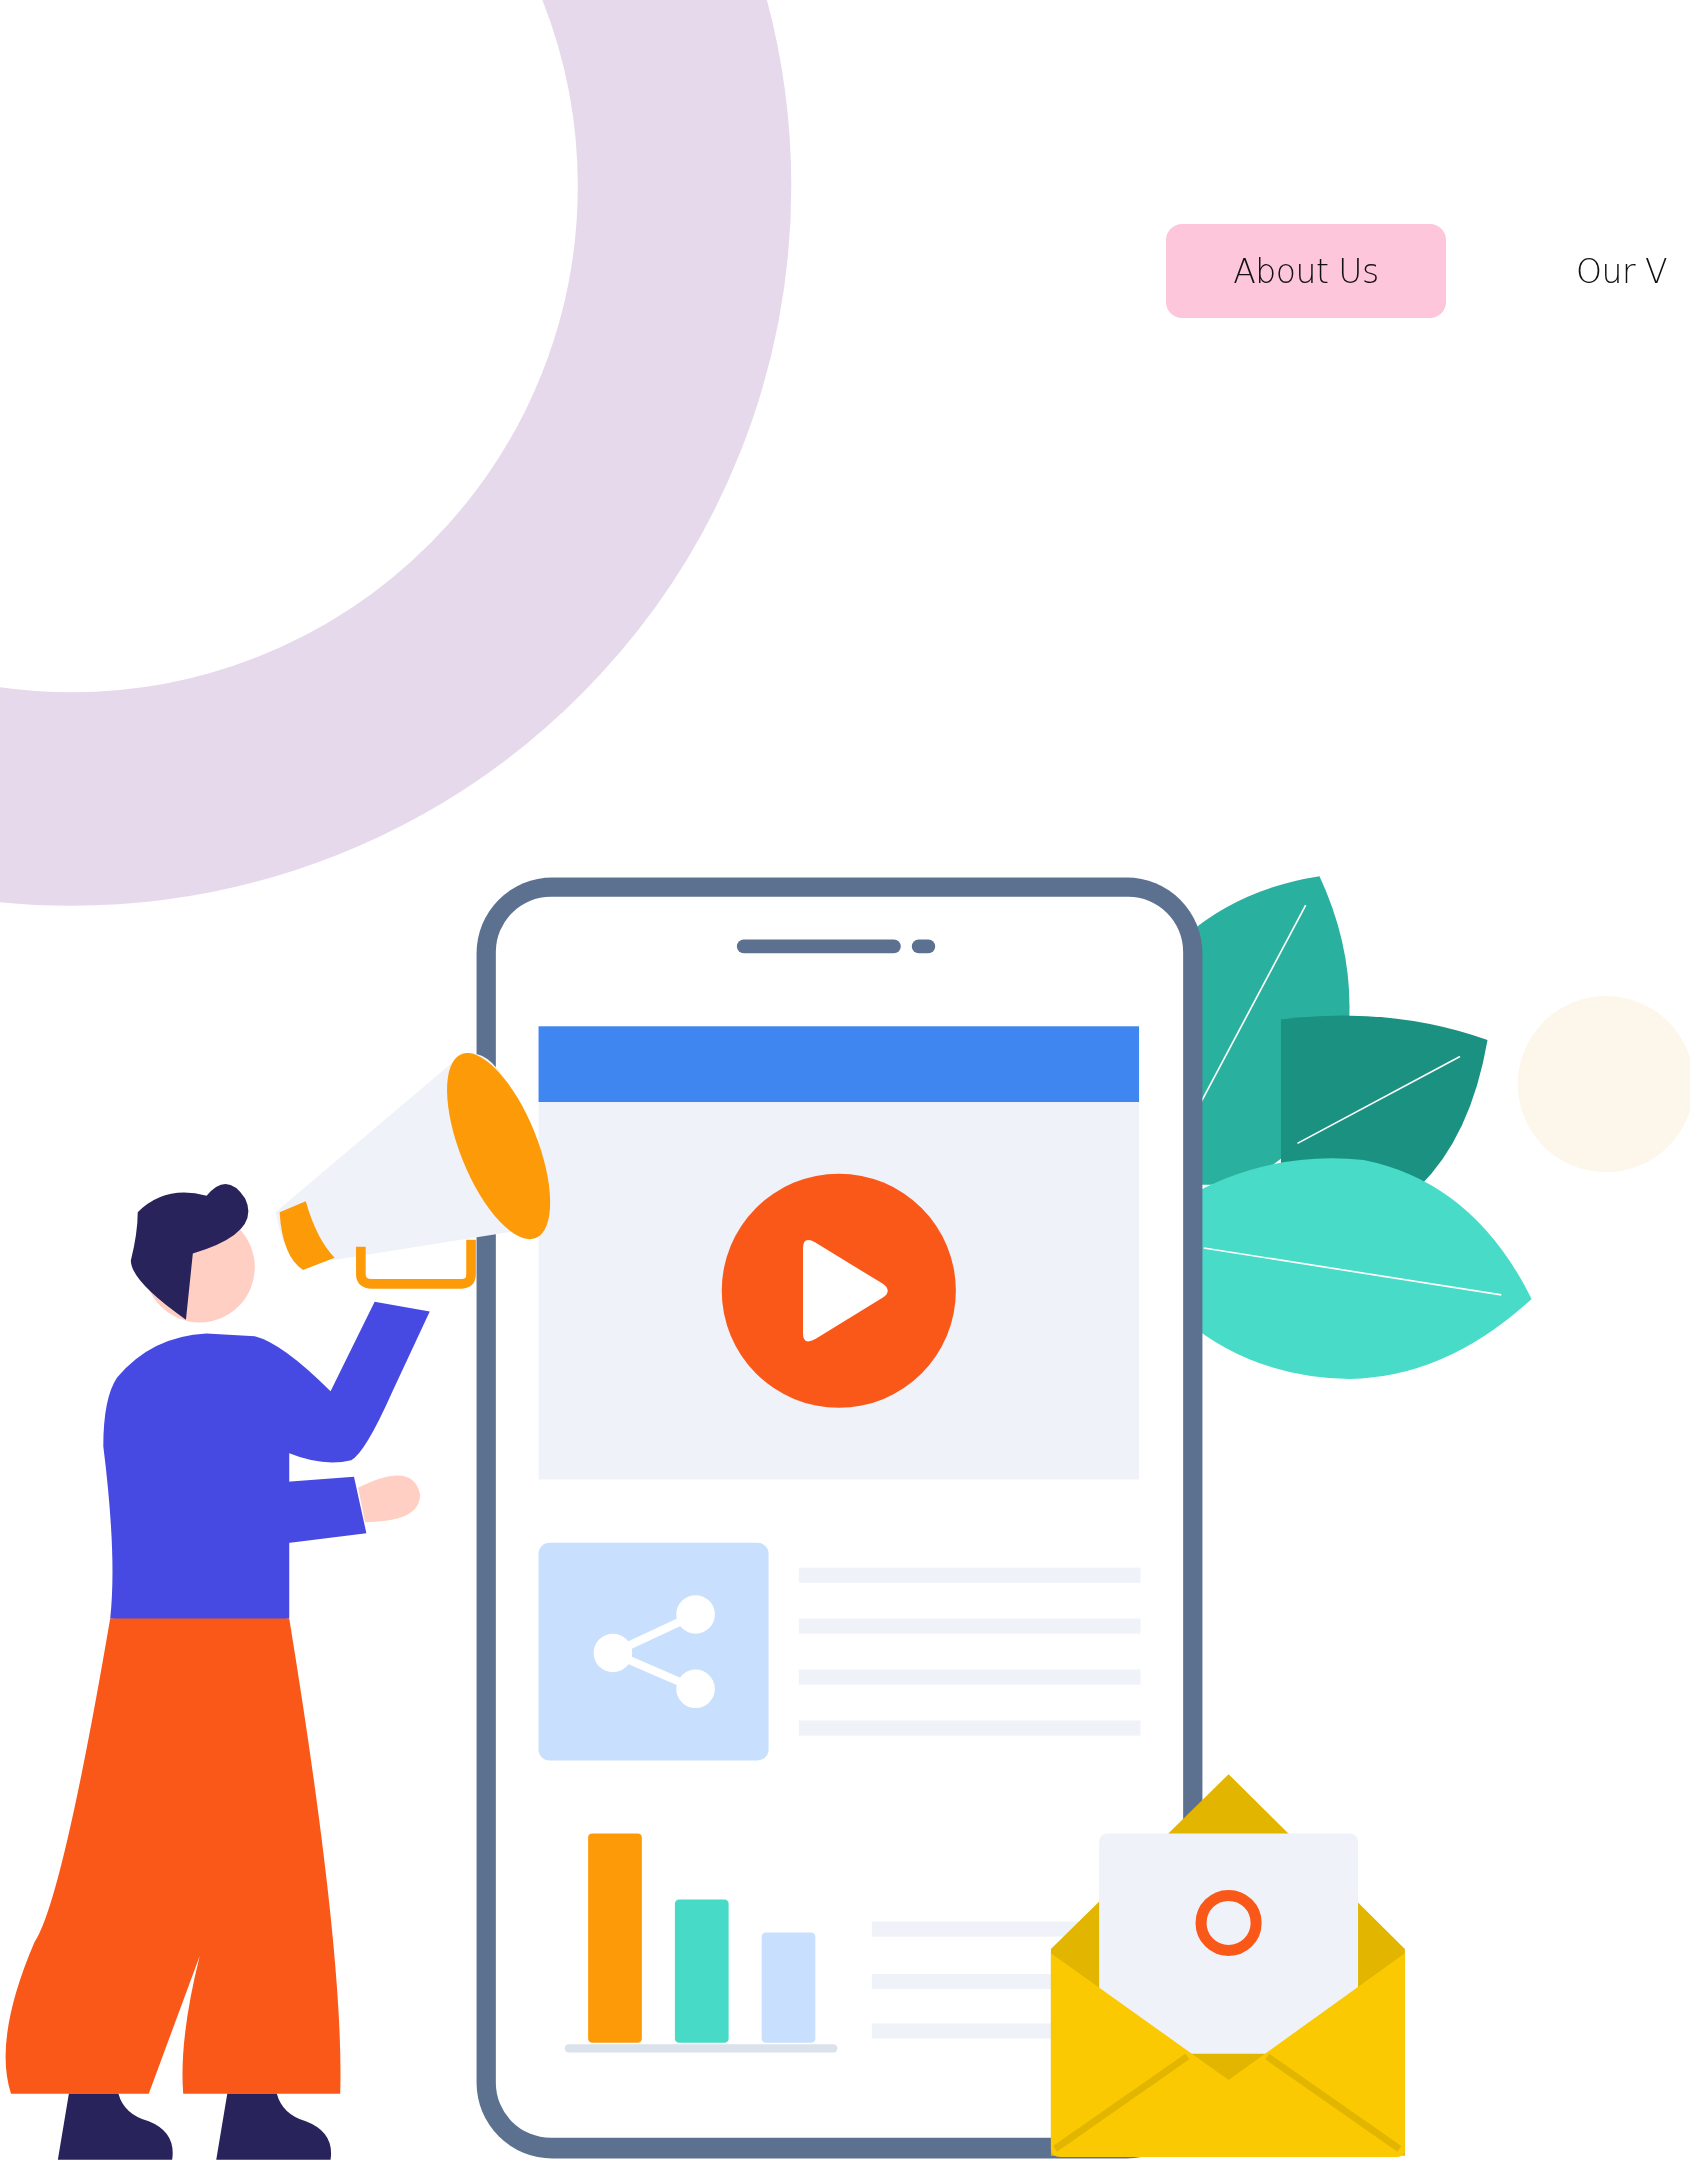 The image size is (1690, 2160). Describe the element at coordinates (1622, 271) in the screenshot. I see `nav-link: Our V` at that location.